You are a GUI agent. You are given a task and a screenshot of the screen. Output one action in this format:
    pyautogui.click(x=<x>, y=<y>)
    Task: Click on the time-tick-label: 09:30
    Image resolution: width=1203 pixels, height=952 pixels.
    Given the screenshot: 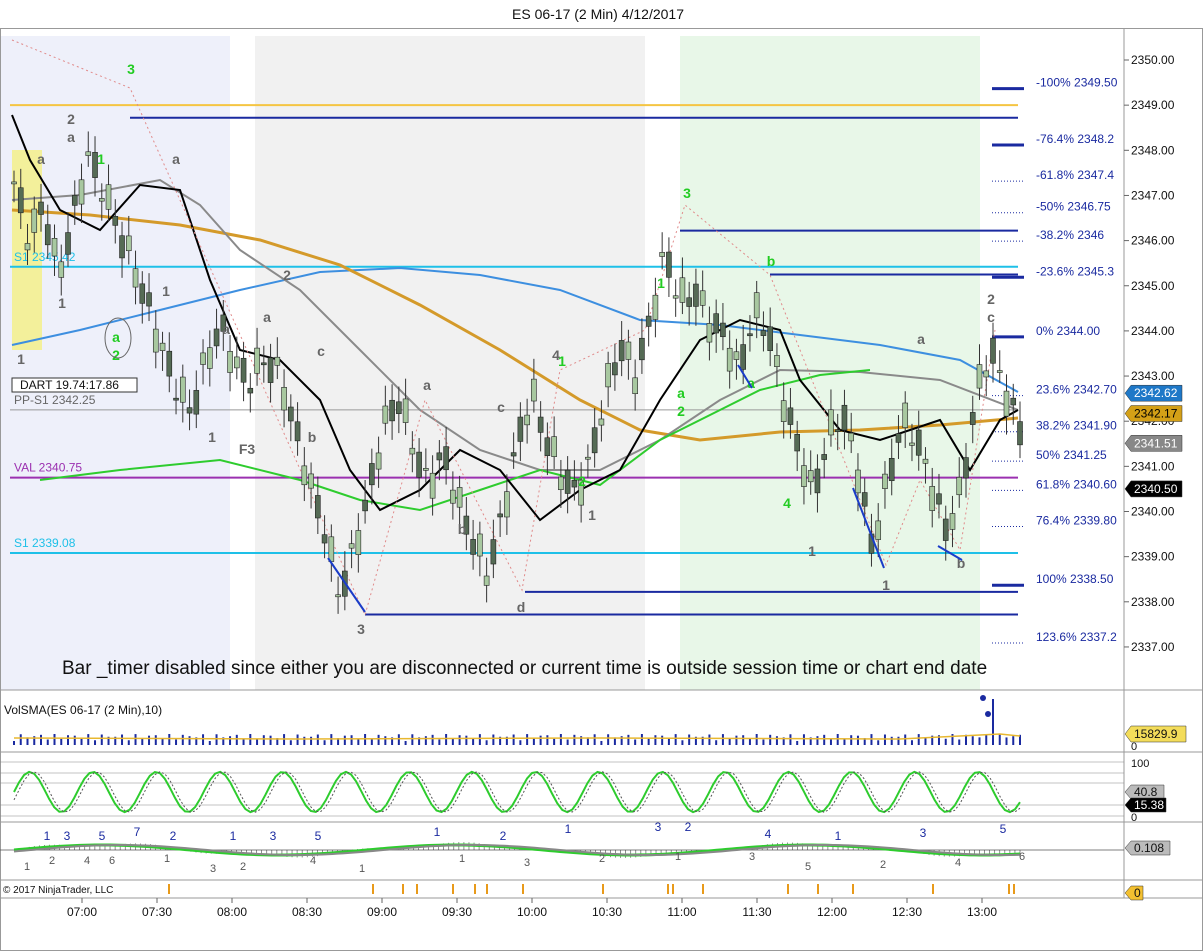 What is the action you would take?
    pyautogui.click(x=457, y=912)
    